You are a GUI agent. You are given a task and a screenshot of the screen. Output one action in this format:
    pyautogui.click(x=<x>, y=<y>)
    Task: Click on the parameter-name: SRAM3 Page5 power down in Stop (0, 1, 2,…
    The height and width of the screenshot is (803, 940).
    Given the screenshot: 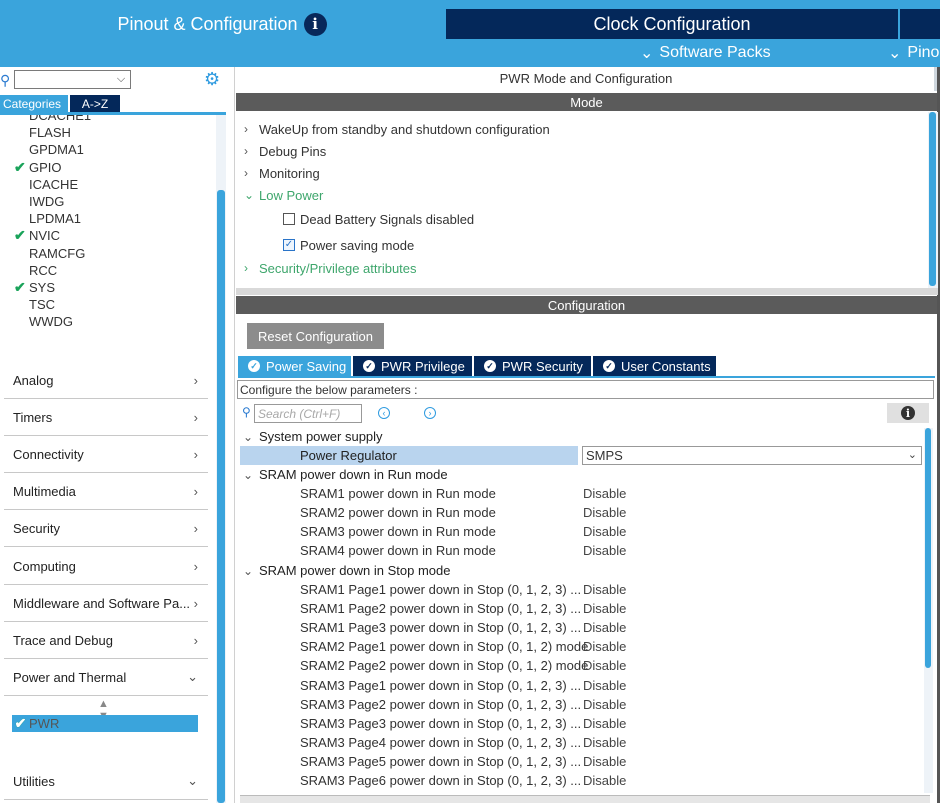 What is the action you would take?
    pyautogui.click(x=441, y=761)
    